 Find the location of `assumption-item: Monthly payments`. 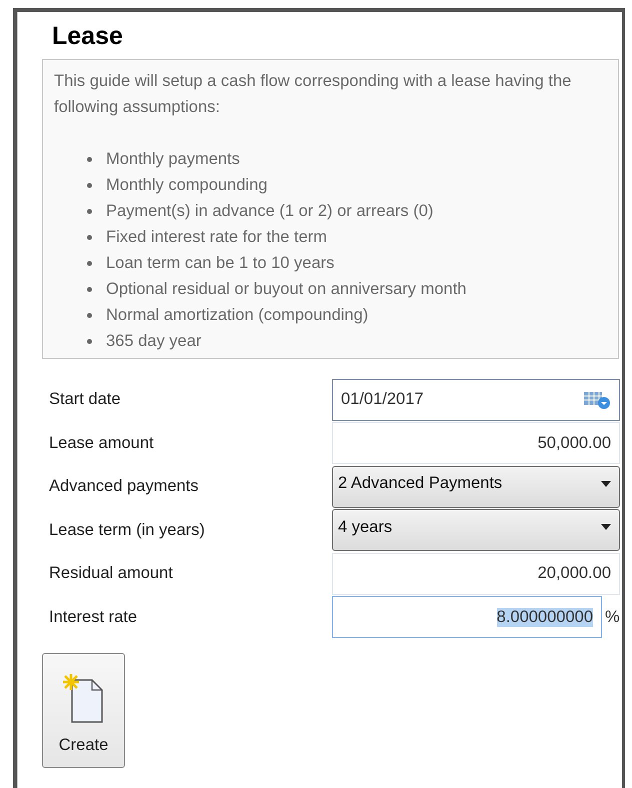

assumption-item: Monthly payments is located at coordinates (173, 159).